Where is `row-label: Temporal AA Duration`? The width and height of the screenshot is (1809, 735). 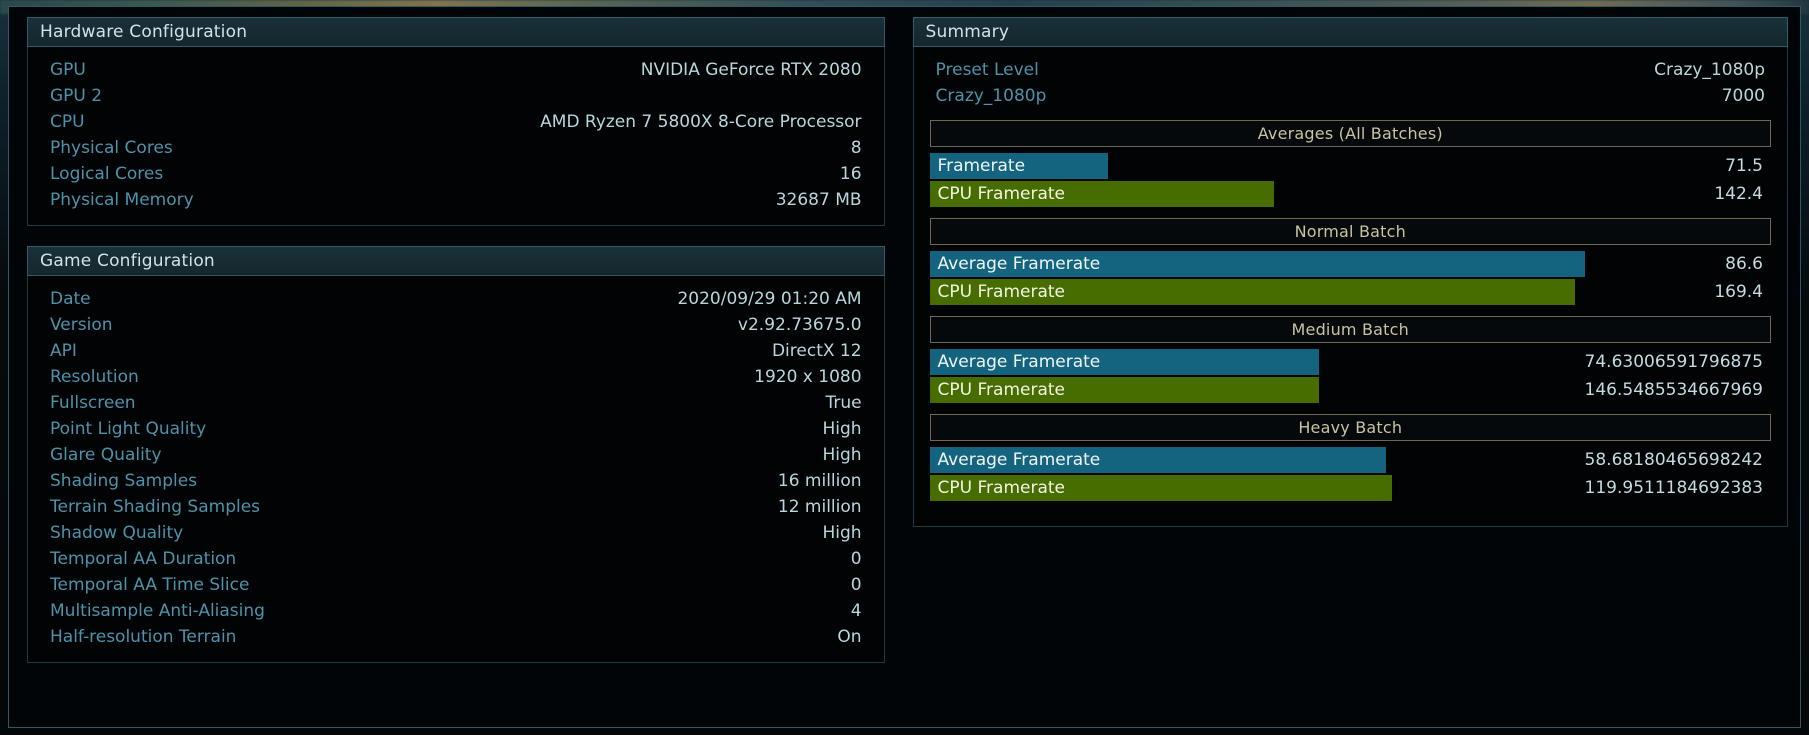
row-label: Temporal AA Duration is located at coordinates (143, 559).